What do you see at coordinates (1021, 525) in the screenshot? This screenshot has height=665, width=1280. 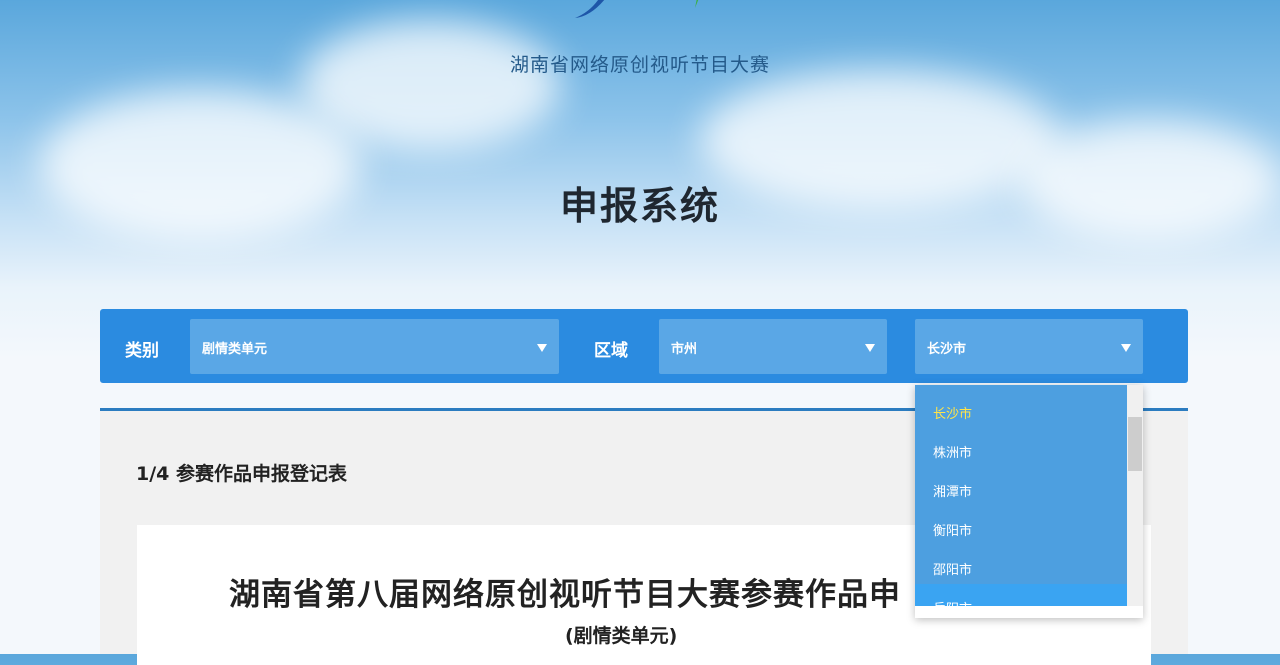 I see `dropdown-option: 衡阳市` at bounding box center [1021, 525].